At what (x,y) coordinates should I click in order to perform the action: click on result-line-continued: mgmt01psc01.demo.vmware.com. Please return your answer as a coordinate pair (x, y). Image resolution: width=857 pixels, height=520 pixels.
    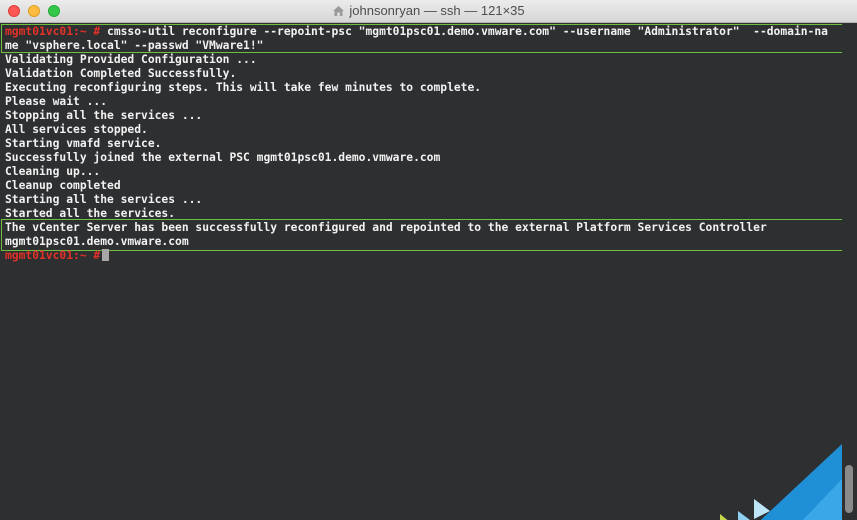
    Looking at the image, I should click on (97, 241).